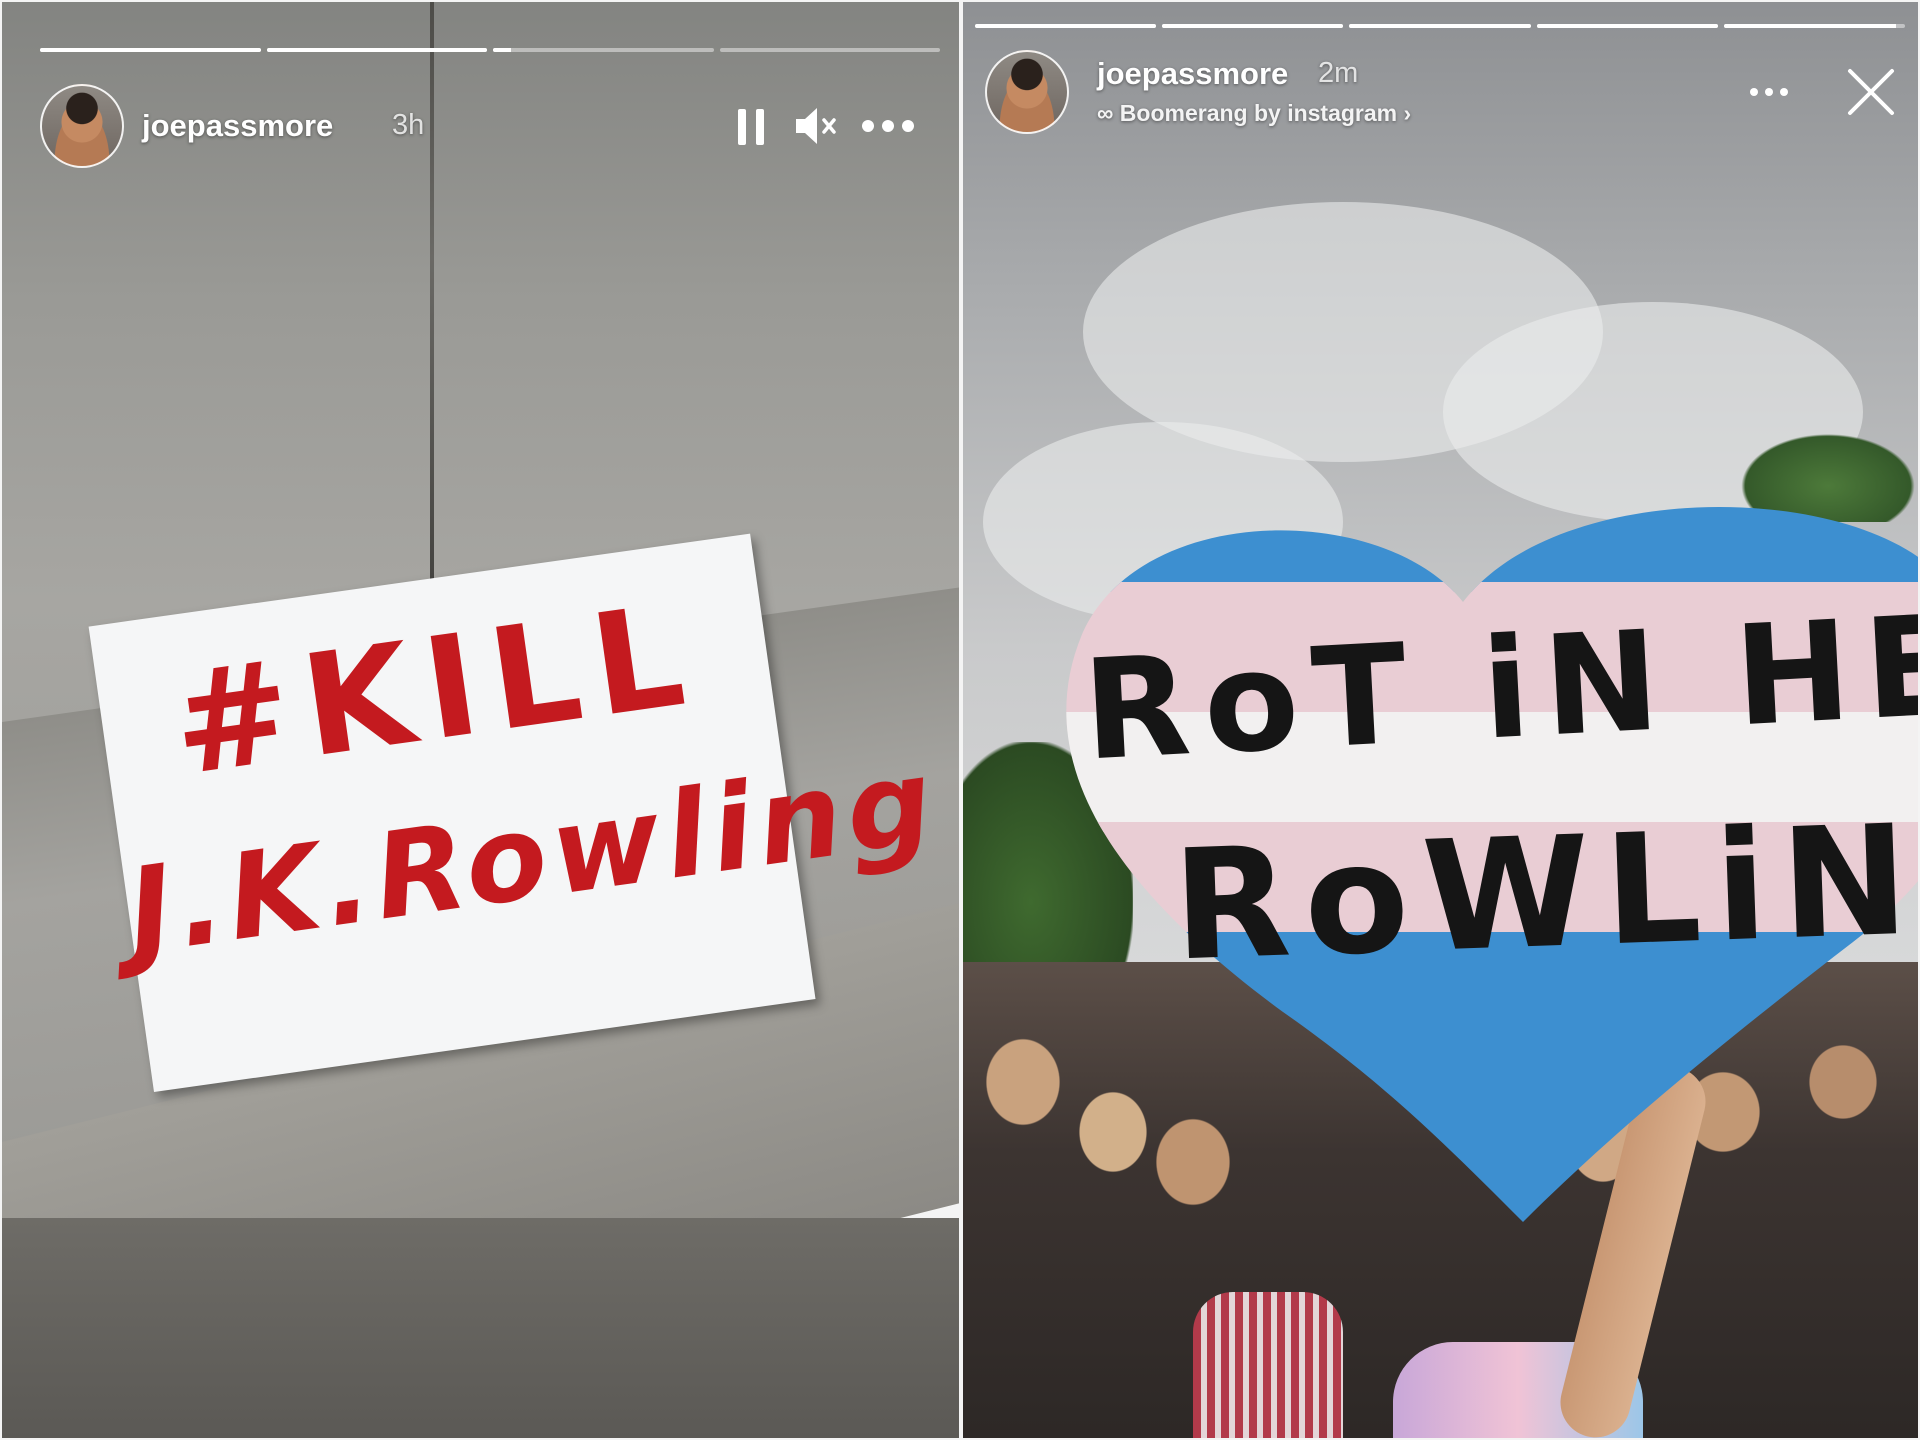 The height and width of the screenshot is (1440, 1920). What do you see at coordinates (1254, 113) in the screenshot?
I see `boomerang-attribution-link: ∞ Boomerang by instagram ›` at bounding box center [1254, 113].